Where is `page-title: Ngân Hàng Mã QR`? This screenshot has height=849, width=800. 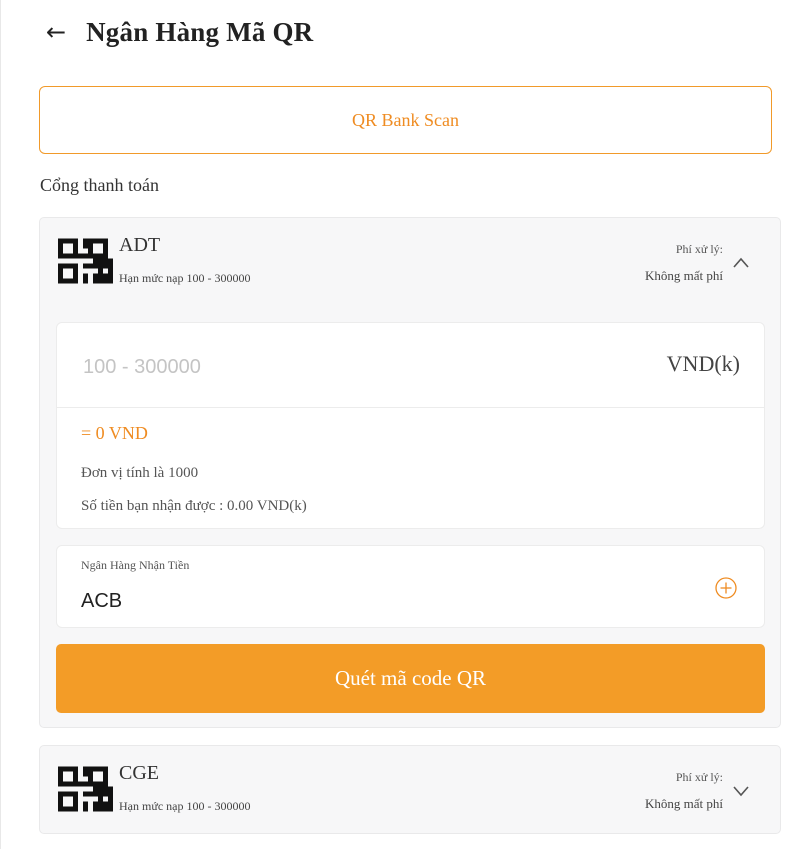 page-title: Ngân Hàng Mã QR is located at coordinates (200, 31).